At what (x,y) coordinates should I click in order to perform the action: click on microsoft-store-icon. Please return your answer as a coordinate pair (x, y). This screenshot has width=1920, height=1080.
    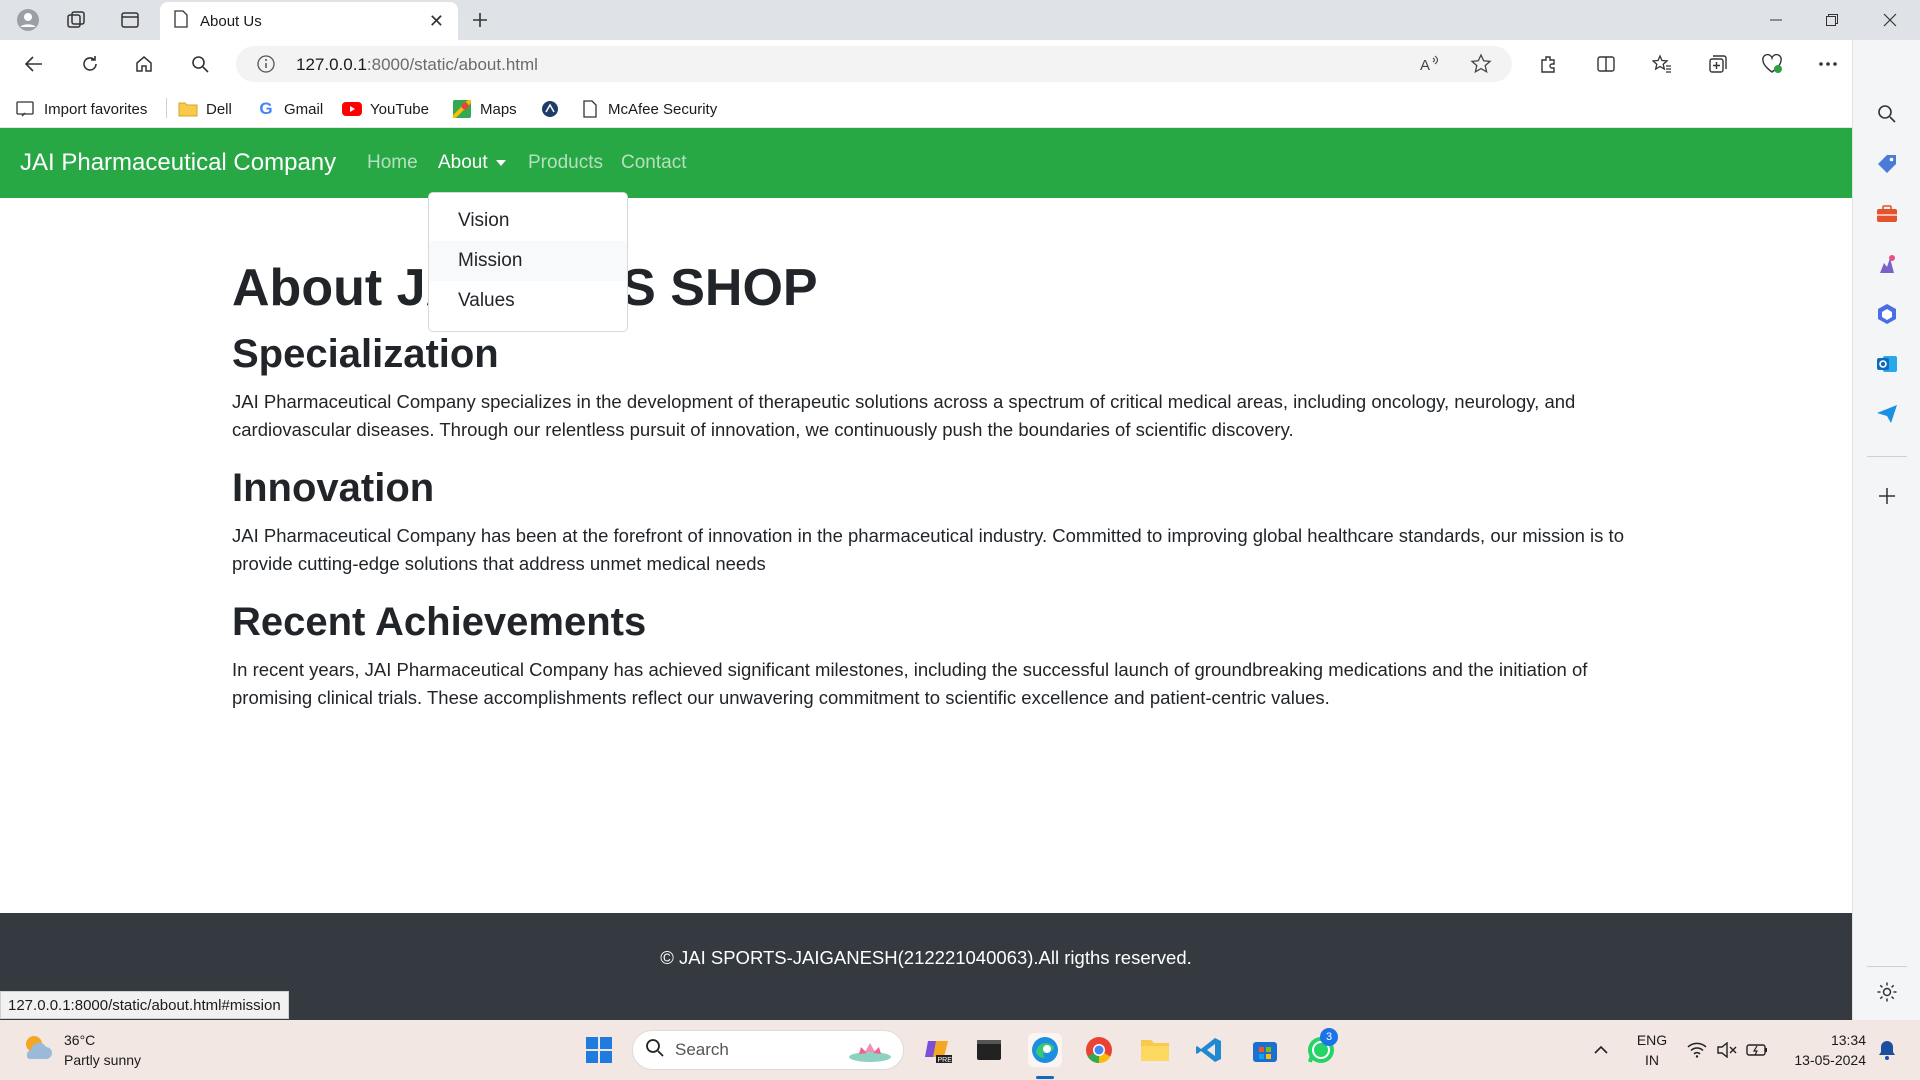
    Looking at the image, I should click on (1265, 1050).